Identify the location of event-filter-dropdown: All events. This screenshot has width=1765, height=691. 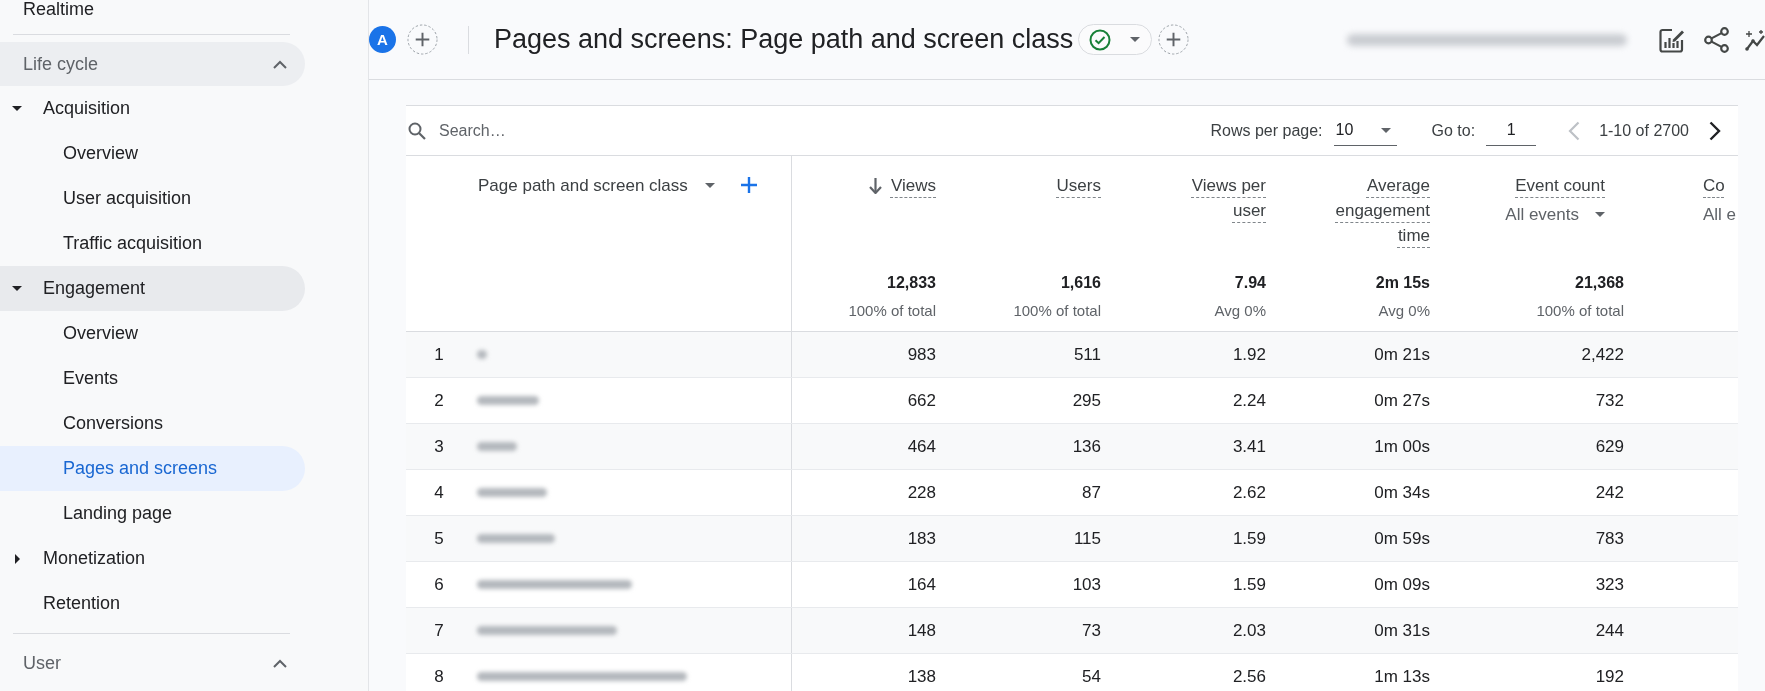
(1555, 214).